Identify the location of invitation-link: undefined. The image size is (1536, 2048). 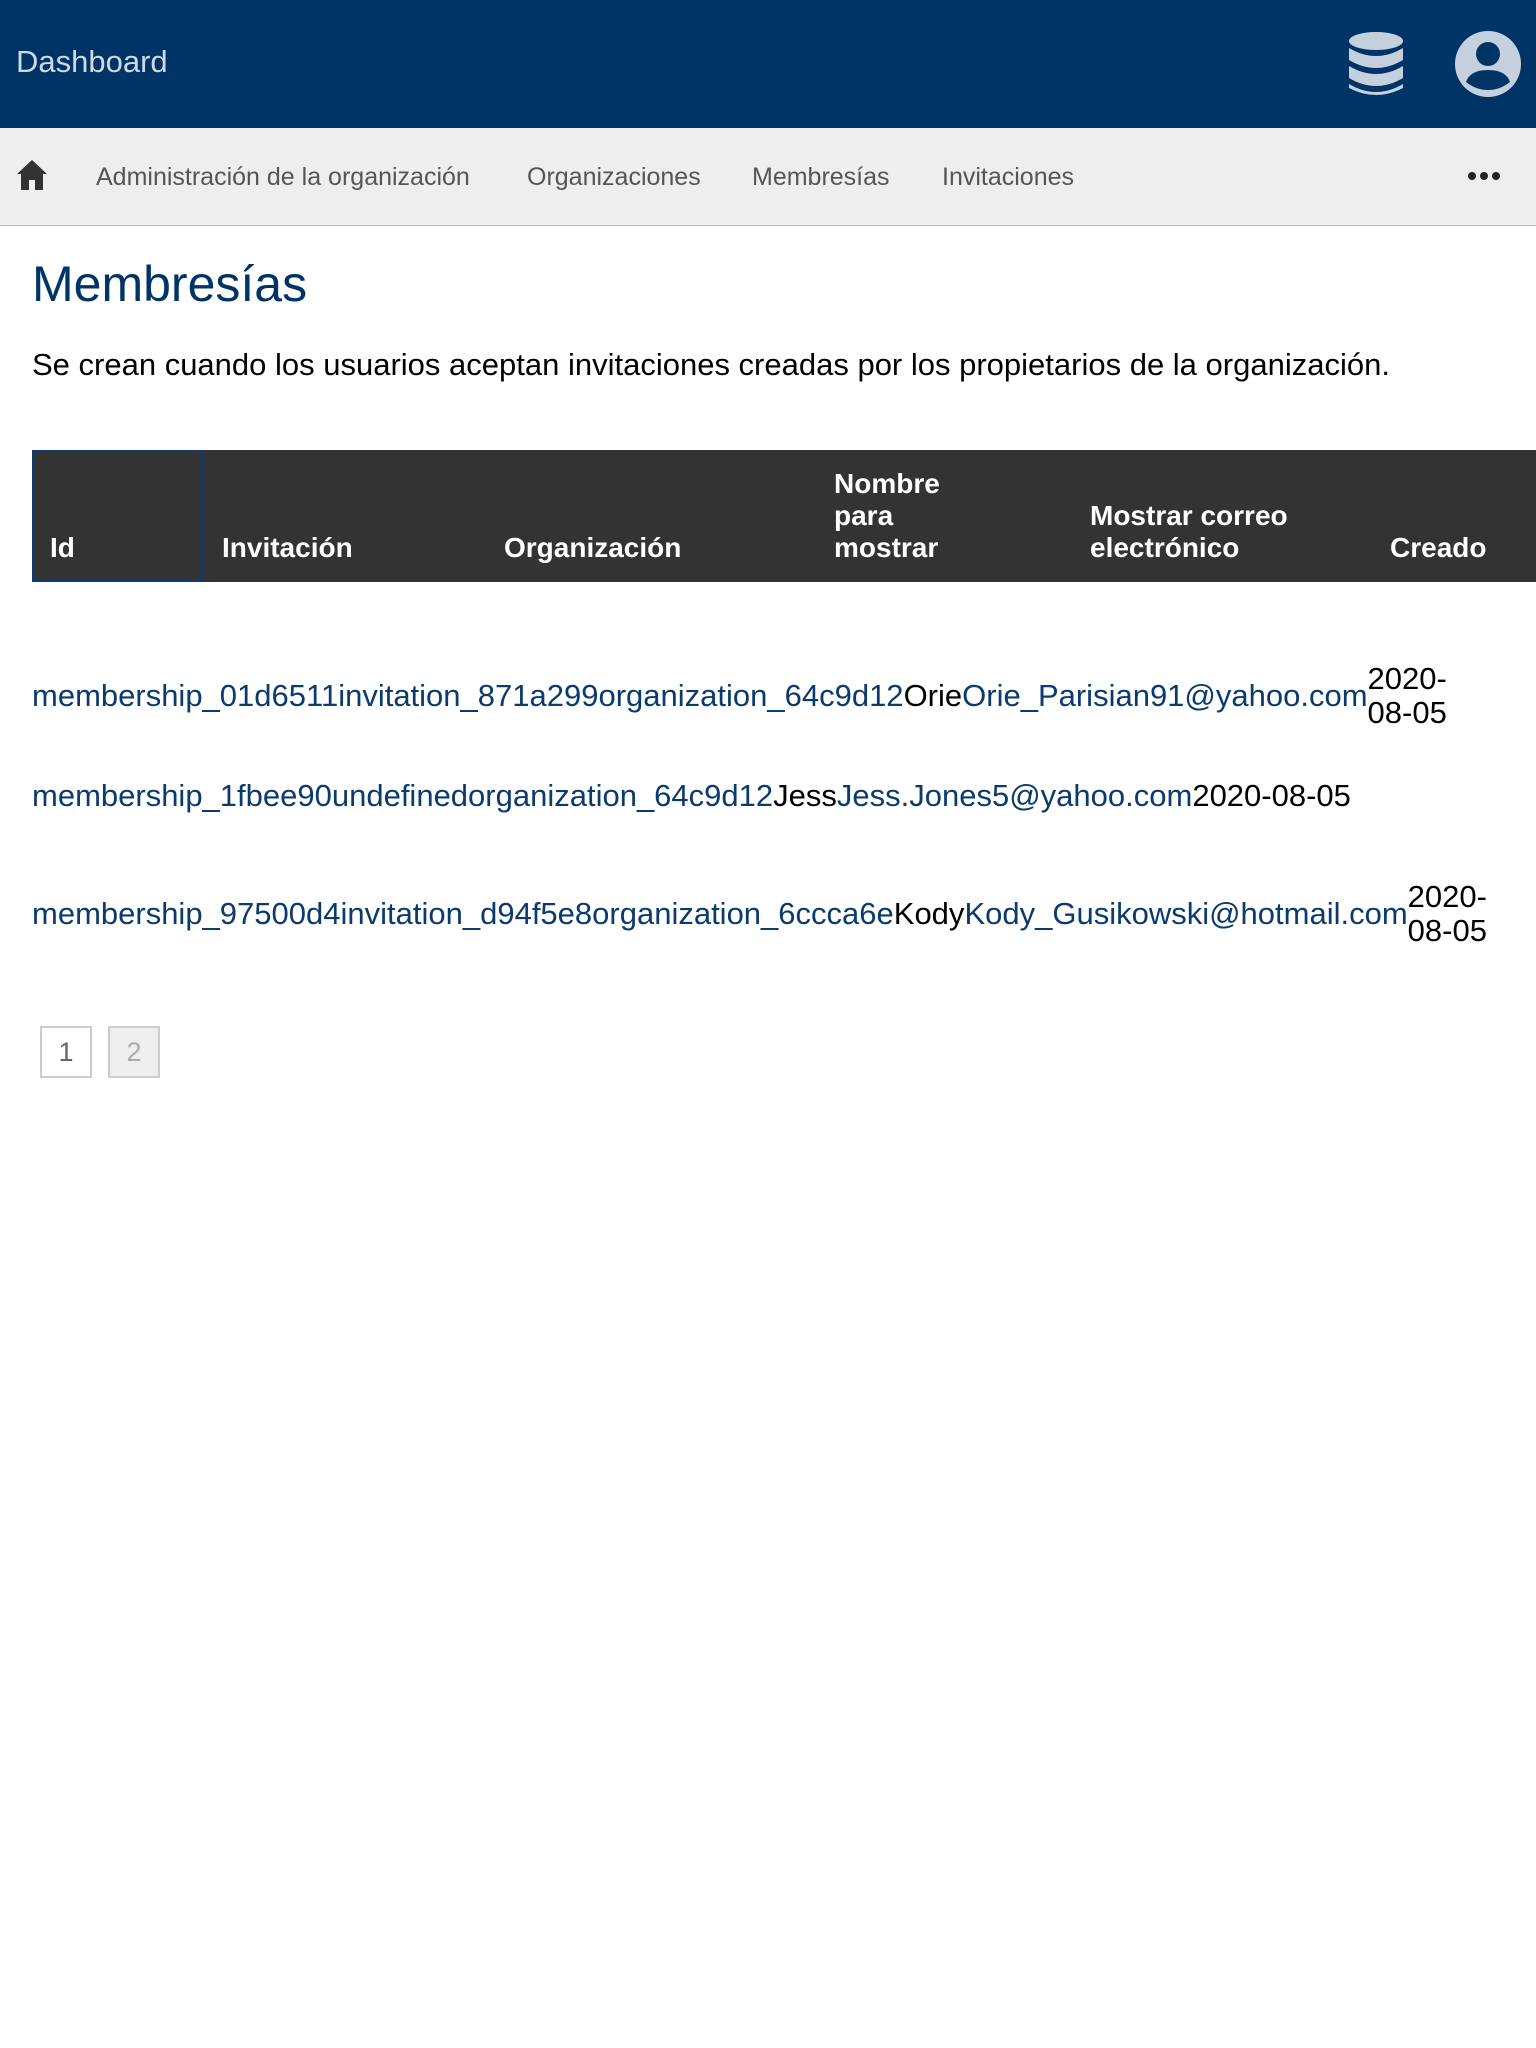
(400, 796).